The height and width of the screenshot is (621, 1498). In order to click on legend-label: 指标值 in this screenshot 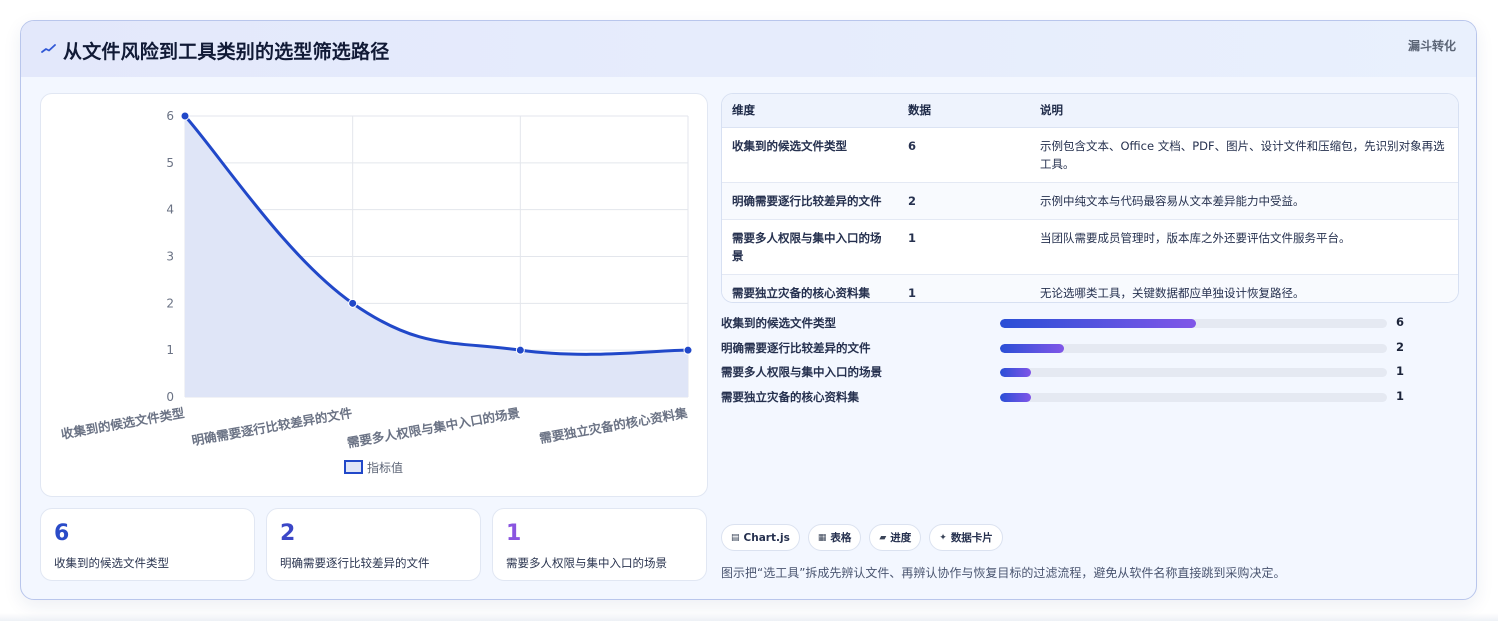, I will do `click(385, 467)`.